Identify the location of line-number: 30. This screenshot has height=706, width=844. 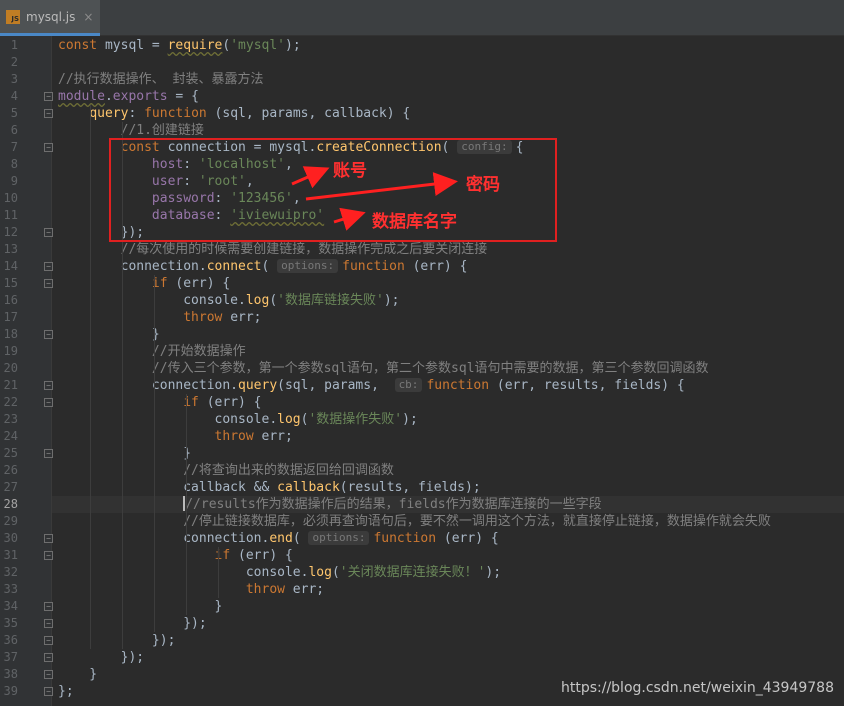
(10, 538).